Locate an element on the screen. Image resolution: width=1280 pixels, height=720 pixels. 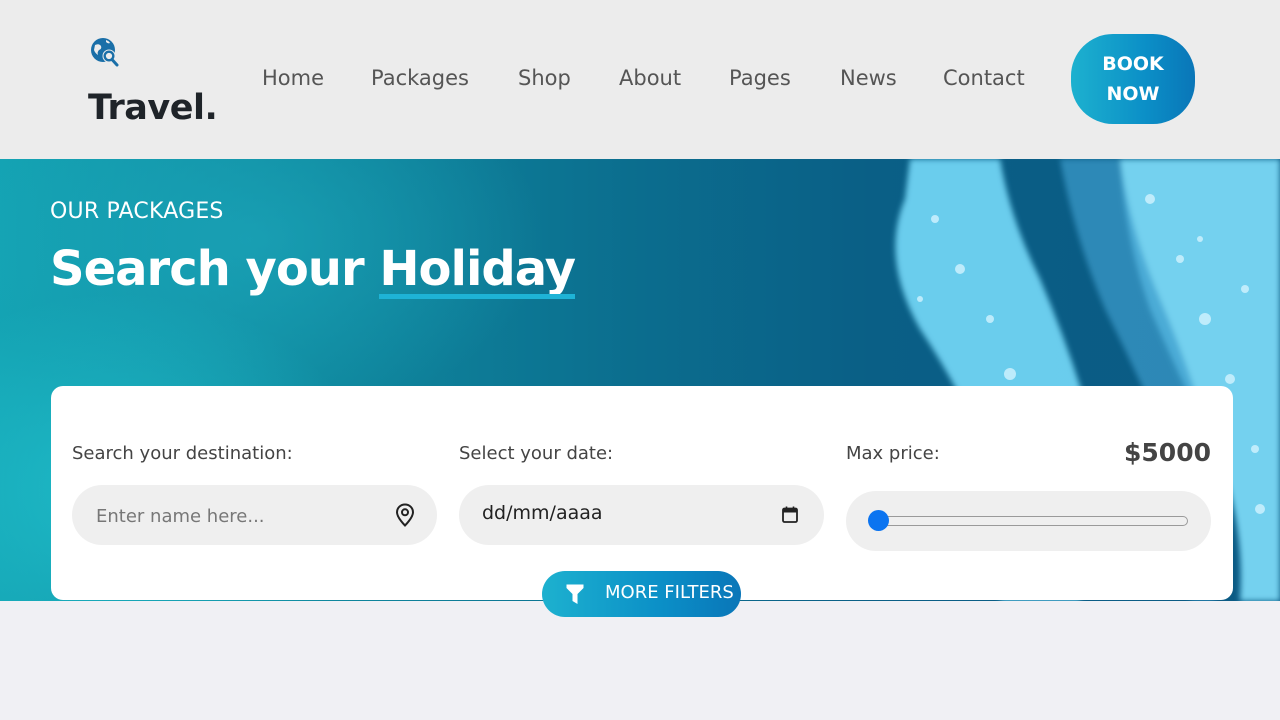
destination-label: Search your destination: is located at coordinates (182, 453).